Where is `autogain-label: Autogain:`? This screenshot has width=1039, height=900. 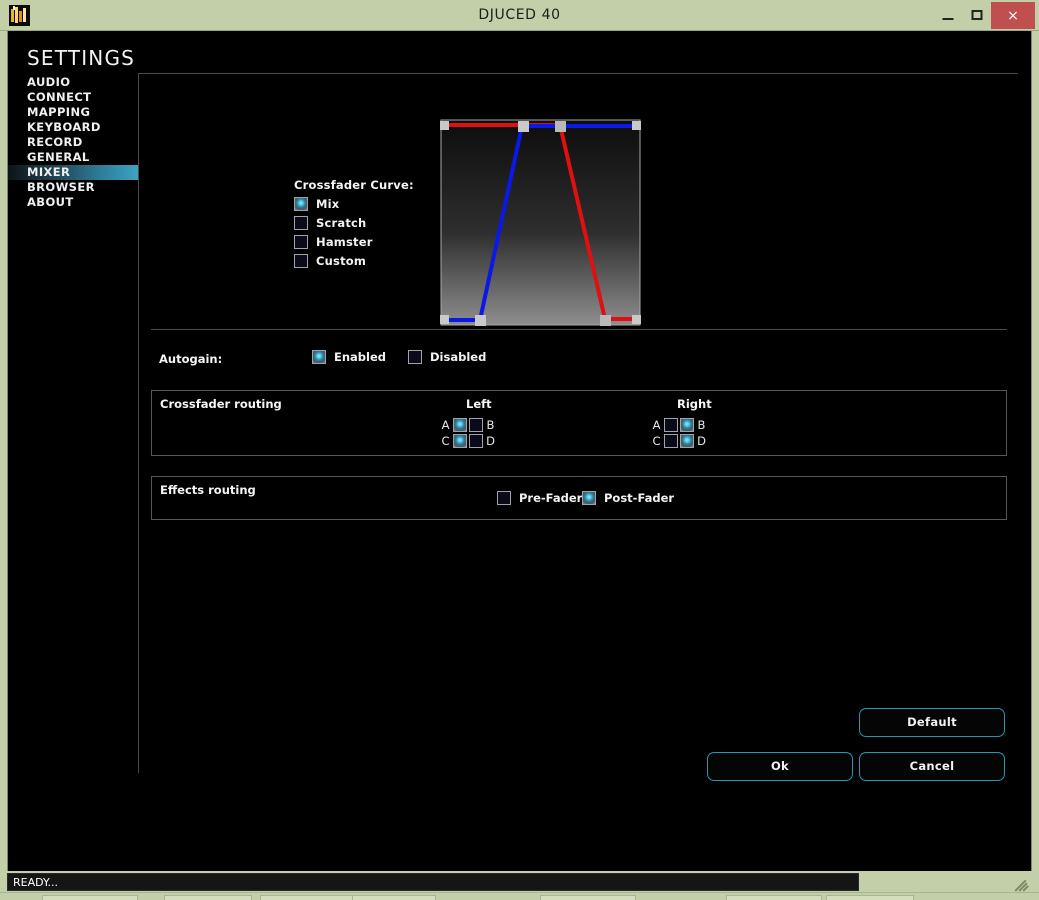 autogain-label: Autogain: is located at coordinates (191, 359).